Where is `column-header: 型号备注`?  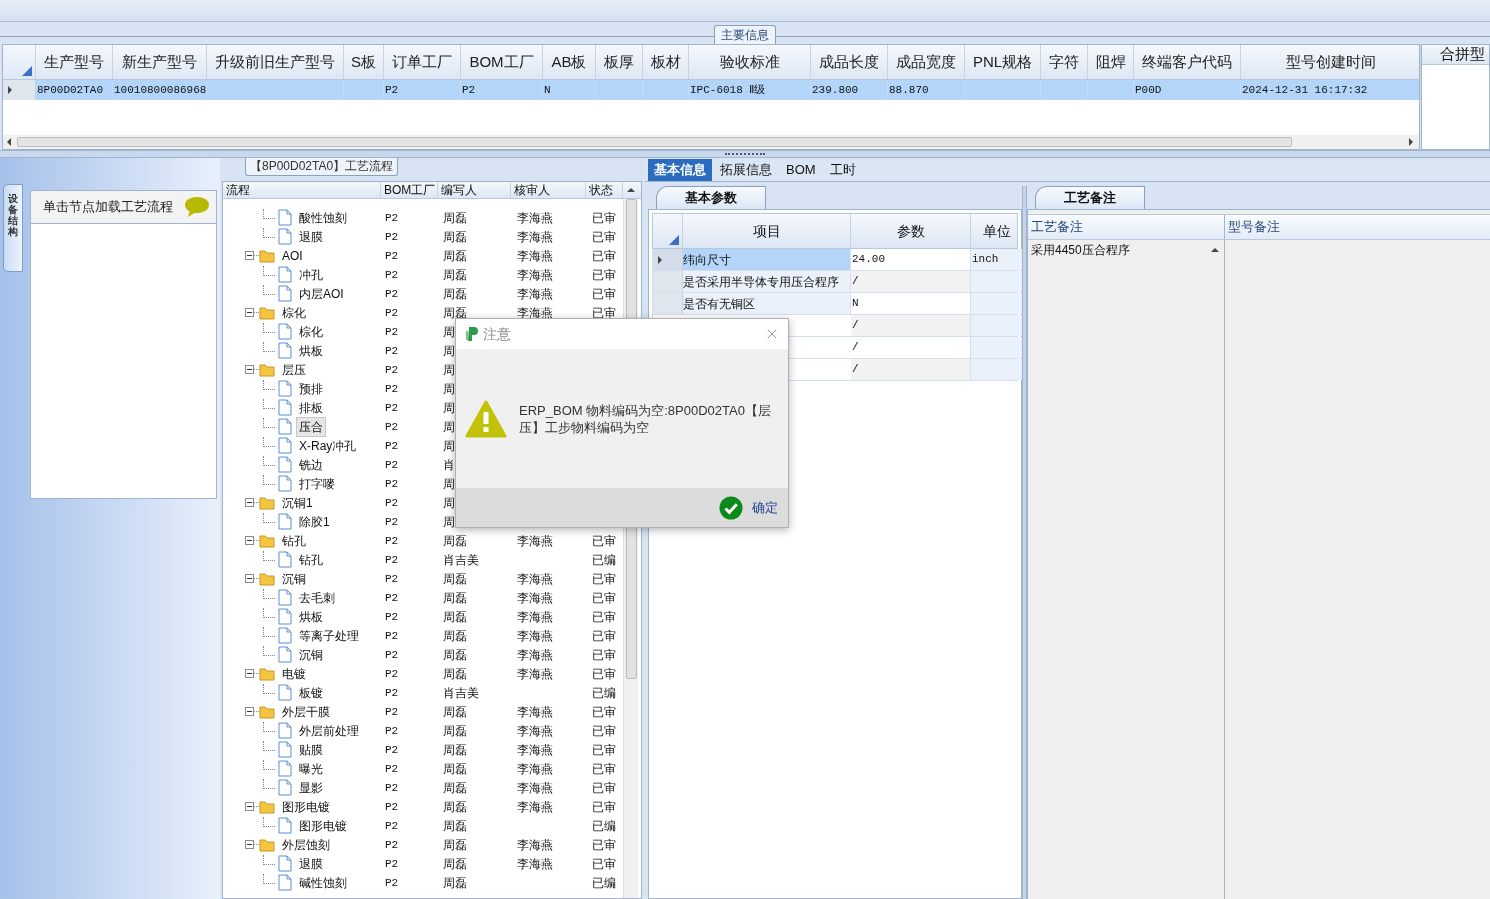 column-header: 型号备注 is located at coordinates (1254, 227).